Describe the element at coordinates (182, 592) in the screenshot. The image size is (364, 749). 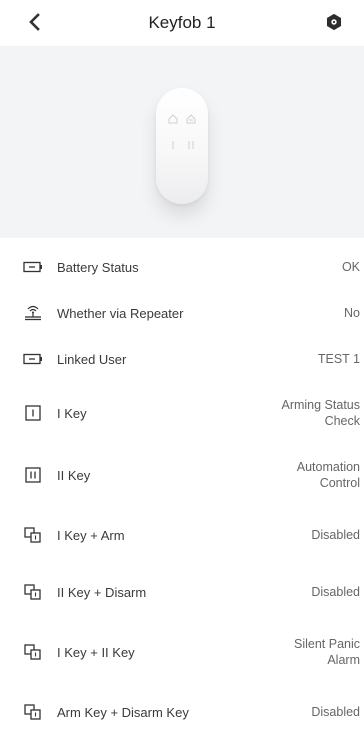
I see `row-ii-key-disarm: II Key + Disarm Disabled` at that location.